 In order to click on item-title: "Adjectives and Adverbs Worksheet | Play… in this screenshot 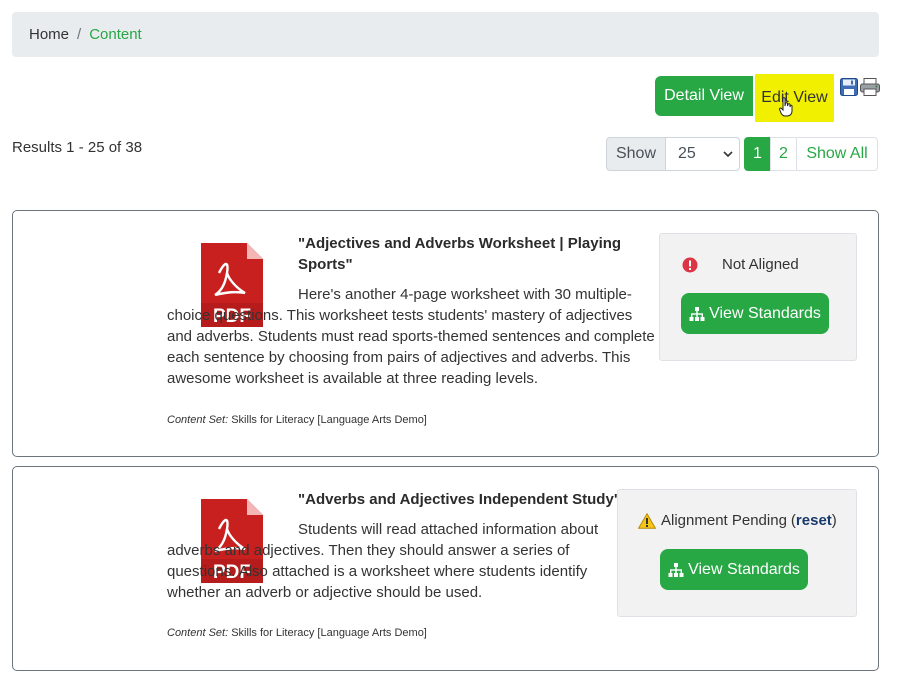, I will do `click(468, 254)`.